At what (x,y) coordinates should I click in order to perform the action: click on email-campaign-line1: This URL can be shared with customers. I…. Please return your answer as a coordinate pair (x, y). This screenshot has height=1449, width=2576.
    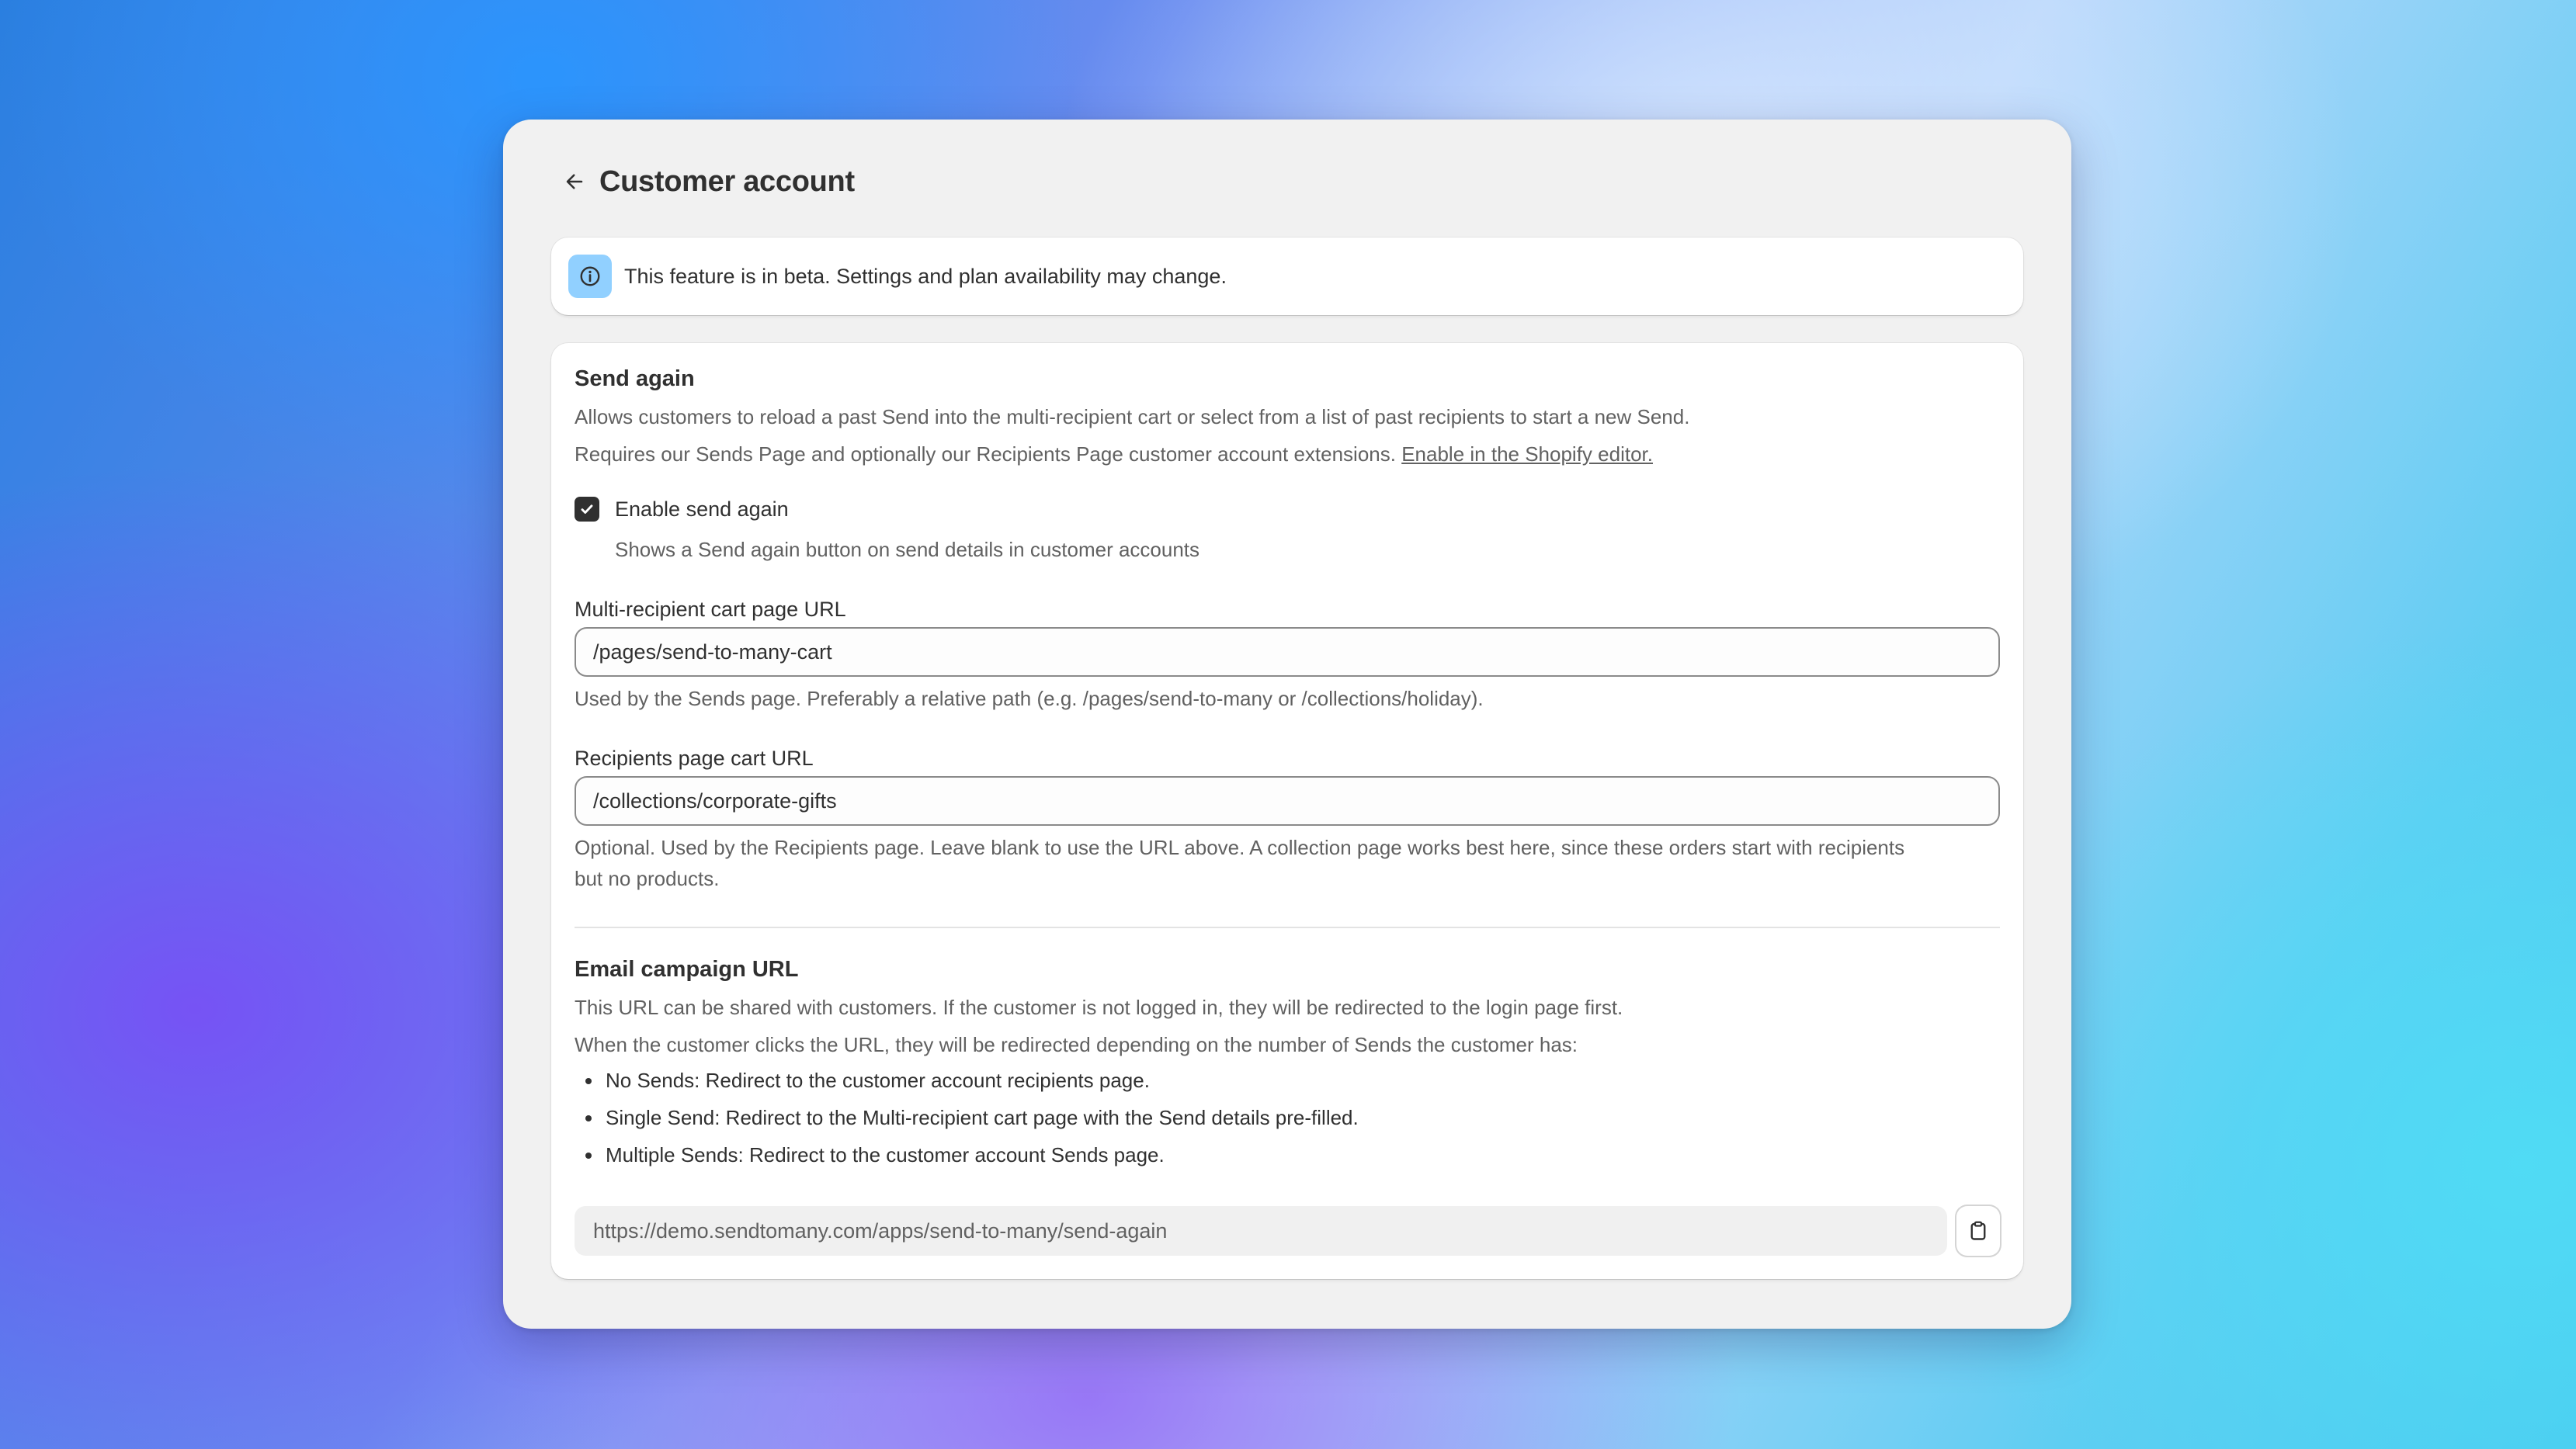
    Looking at the image, I should click on (1099, 1008).